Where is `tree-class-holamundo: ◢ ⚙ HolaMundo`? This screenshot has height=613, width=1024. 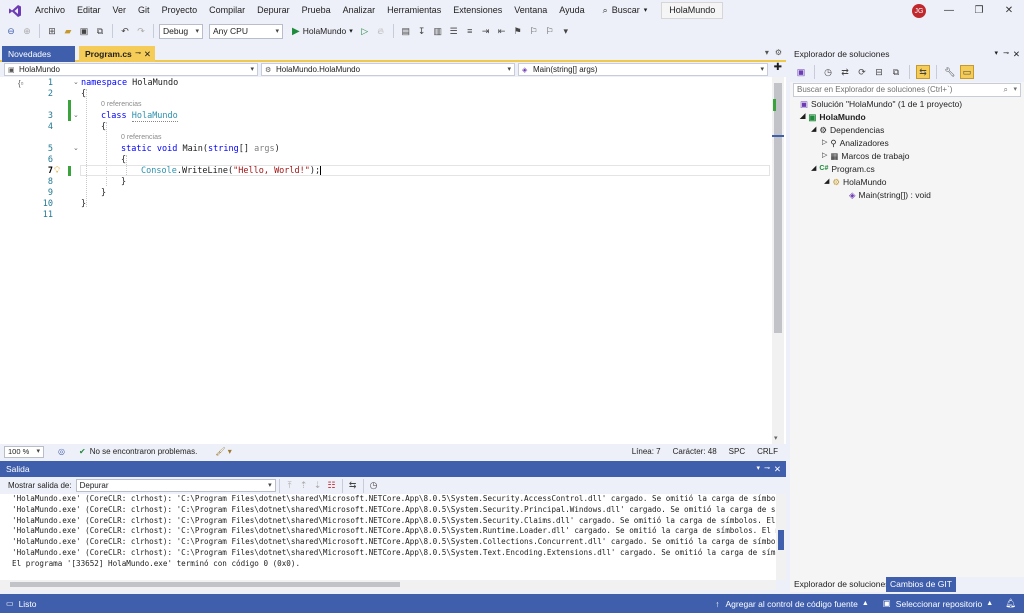
tree-class-holamundo: ◢ ⚙ HolaMundo is located at coordinates (855, 182).